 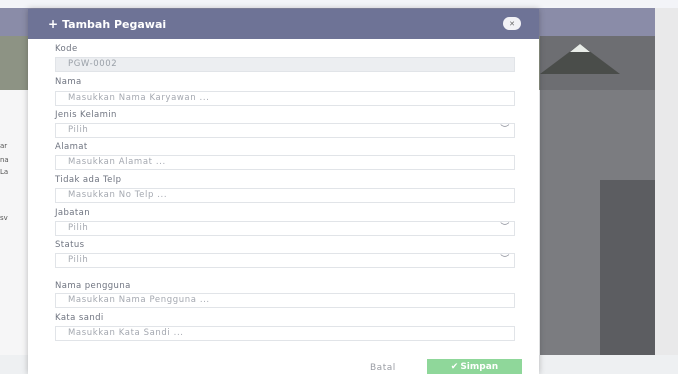 What do you see at coordinates (383, 368) in the screenshot?
I see `cancel-button: Batal` at bounding box center [383, 368].